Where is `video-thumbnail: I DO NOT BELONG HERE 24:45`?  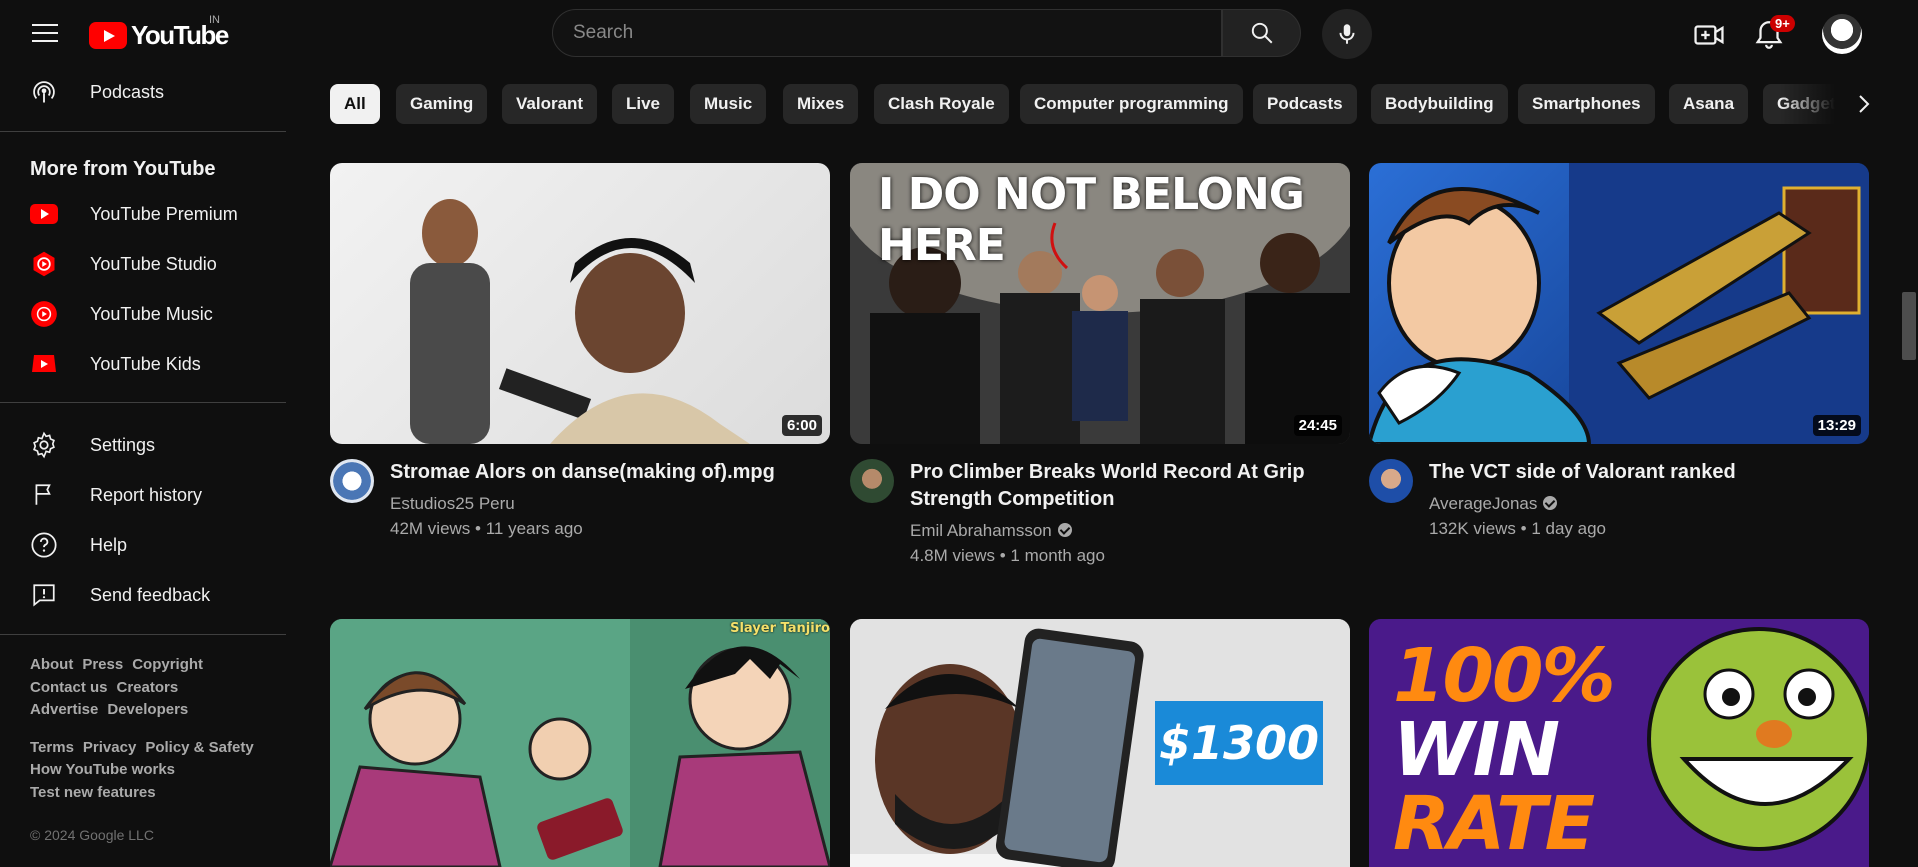 video-thumbnail: I DO NOT BELONG HERE 24:45 is located at coordinates (1100, 303).